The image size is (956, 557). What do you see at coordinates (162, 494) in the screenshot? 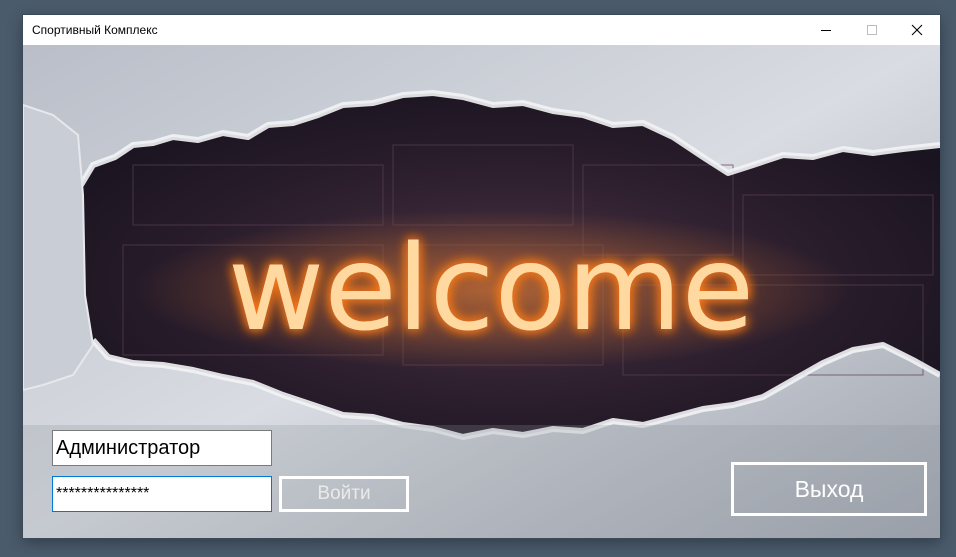
I see `password-input` at bounding box center [162, 494].